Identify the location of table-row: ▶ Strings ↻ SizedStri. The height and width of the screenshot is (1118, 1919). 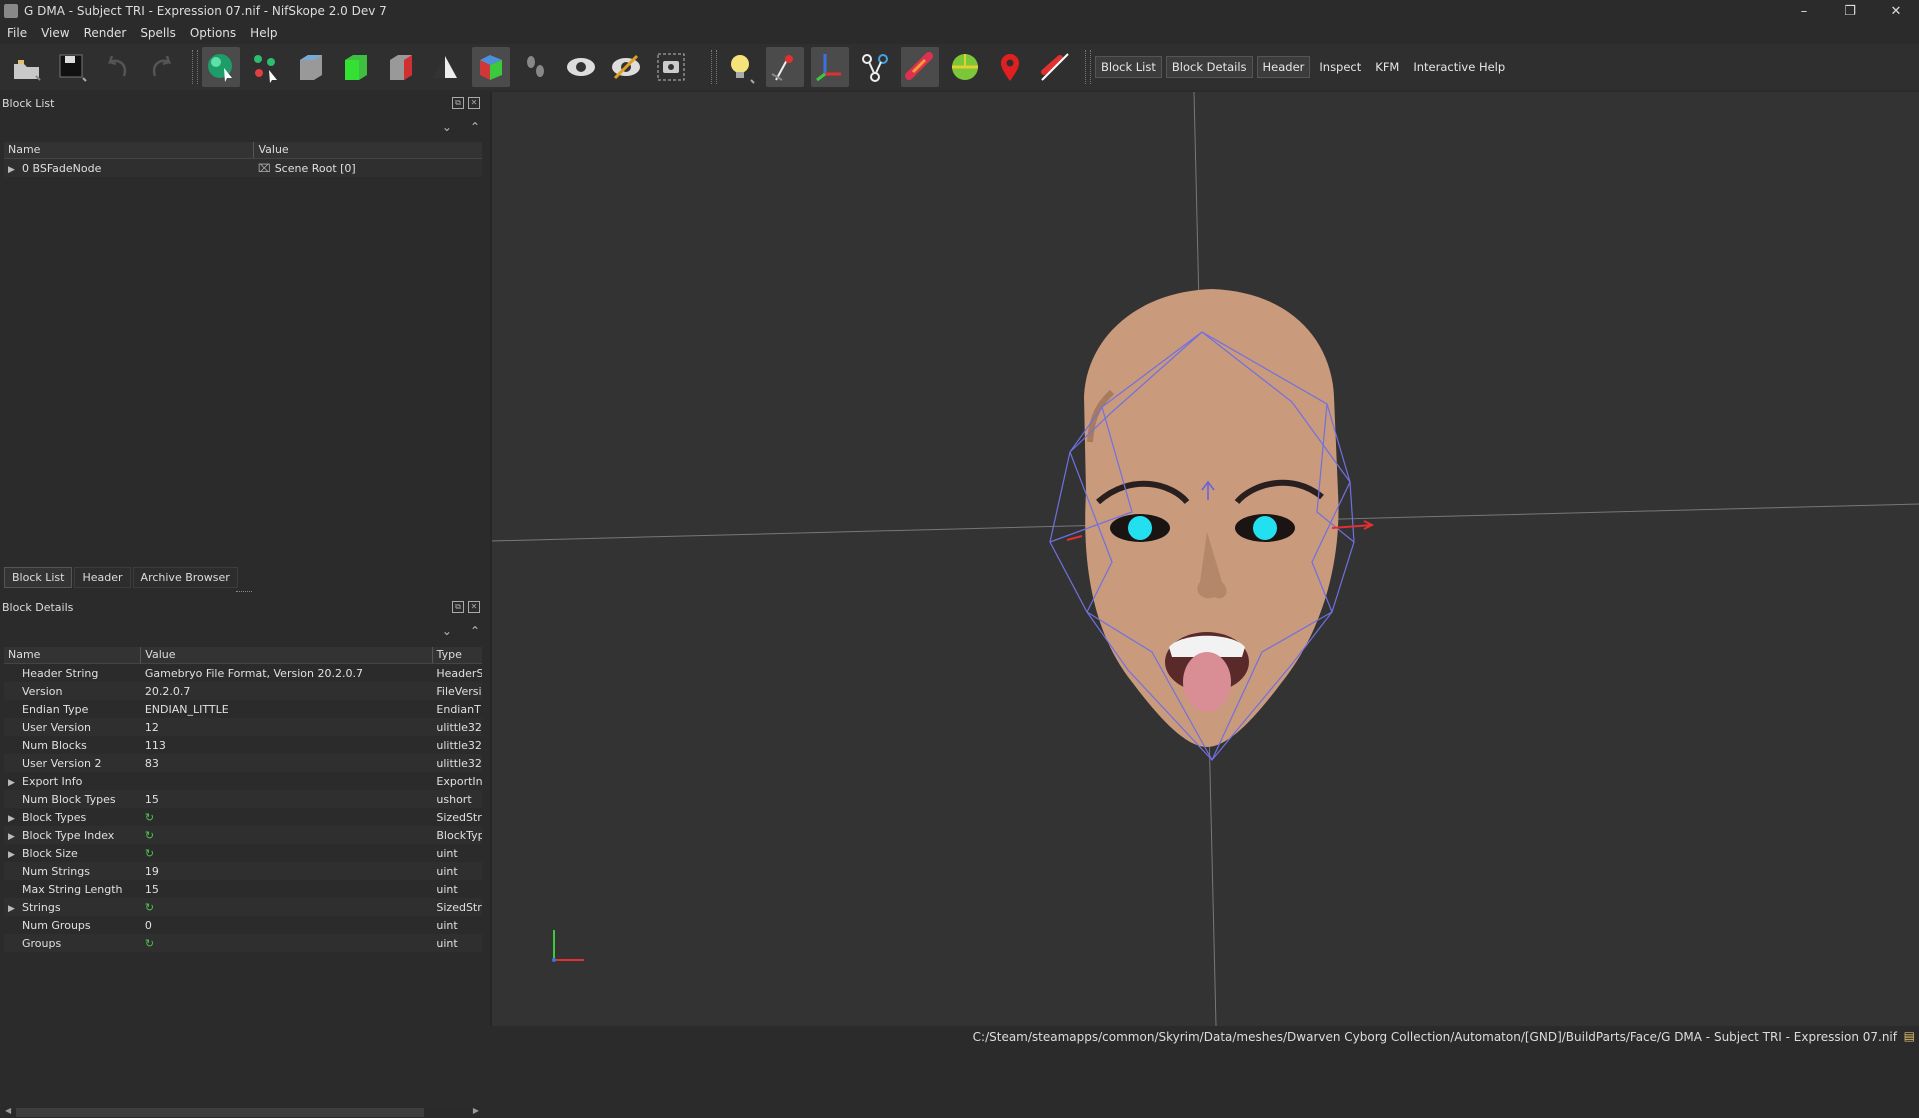
(243, 907).